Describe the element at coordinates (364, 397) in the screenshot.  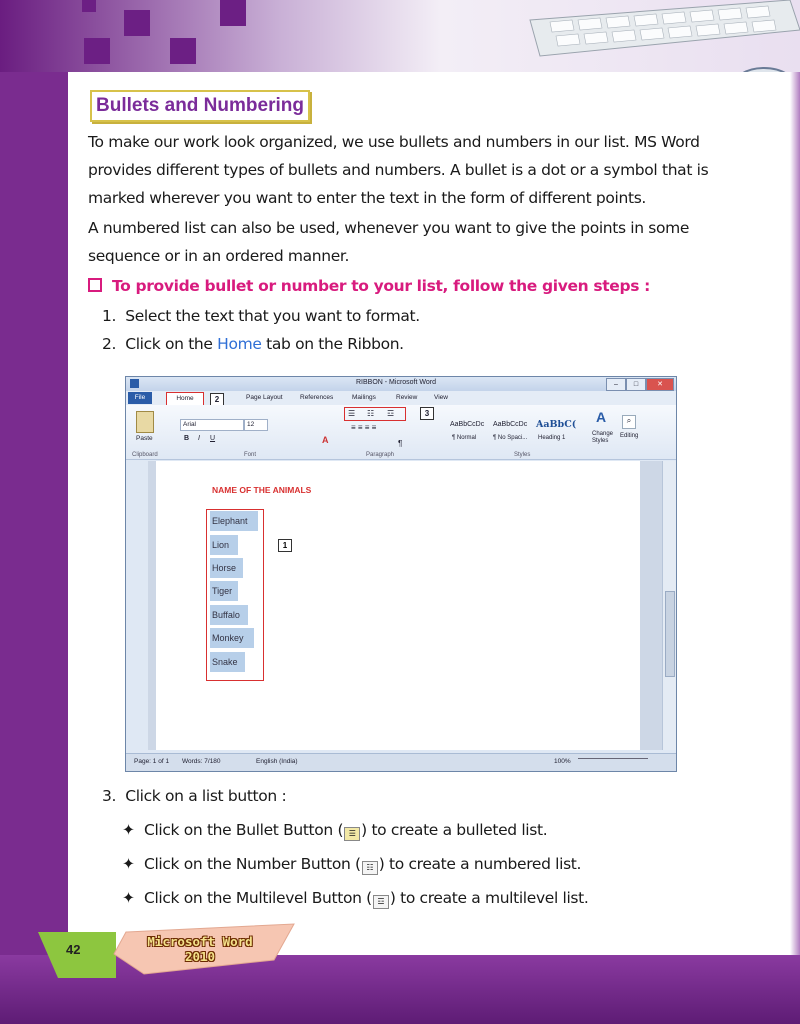
I see `tab-mailings: Mailings` at that location.